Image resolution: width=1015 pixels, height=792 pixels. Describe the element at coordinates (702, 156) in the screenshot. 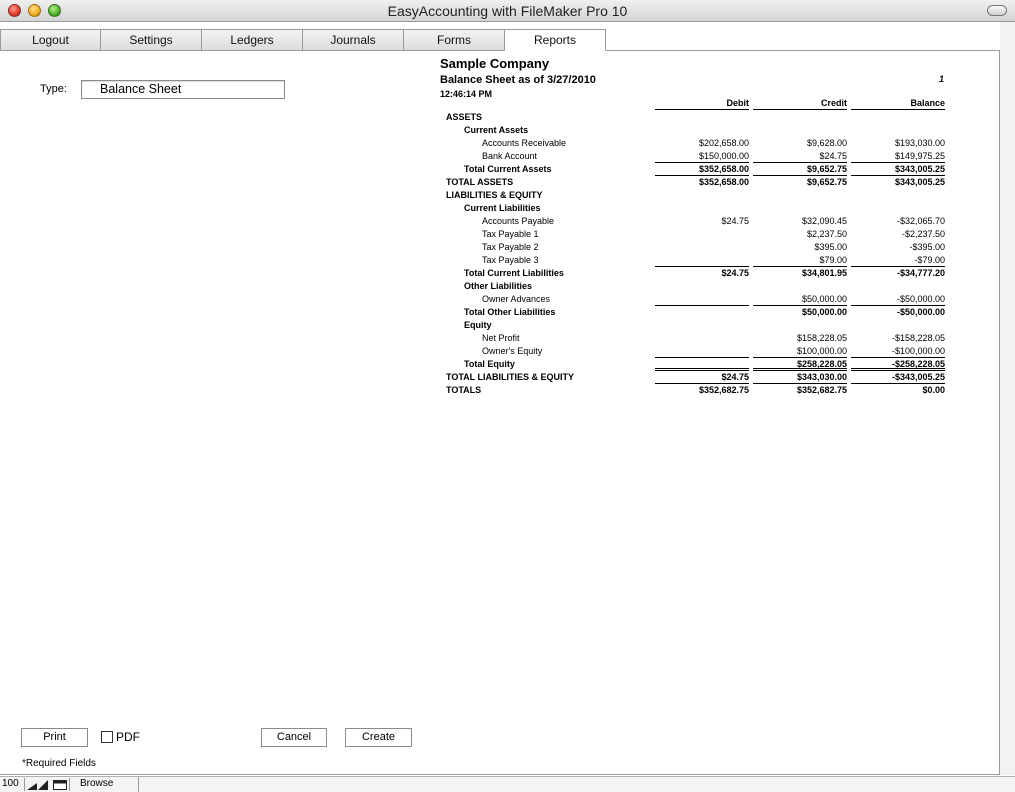

I see `row-debit-value: $150,000.00` at that location.